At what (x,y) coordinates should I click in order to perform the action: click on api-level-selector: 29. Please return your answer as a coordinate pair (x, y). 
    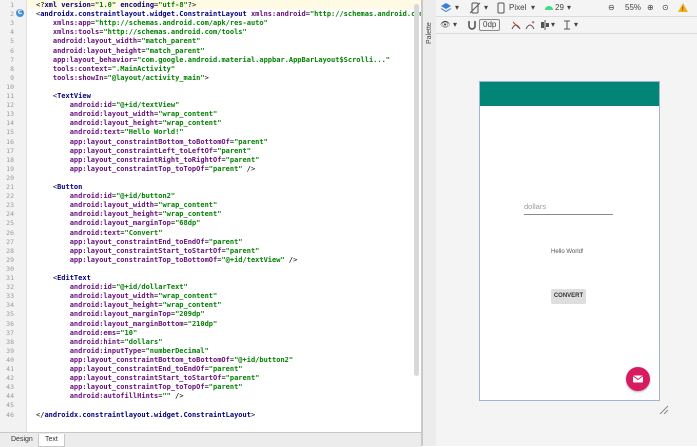
    Looking at the image, I should click on (559, 8).